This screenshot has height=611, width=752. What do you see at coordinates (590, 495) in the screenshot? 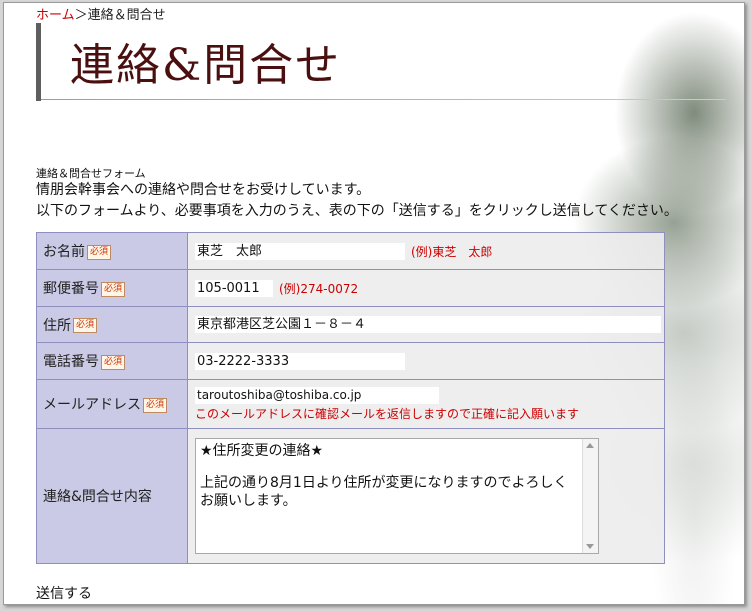
I see `textarea-scrollbar` at bounding box center [590, 495].